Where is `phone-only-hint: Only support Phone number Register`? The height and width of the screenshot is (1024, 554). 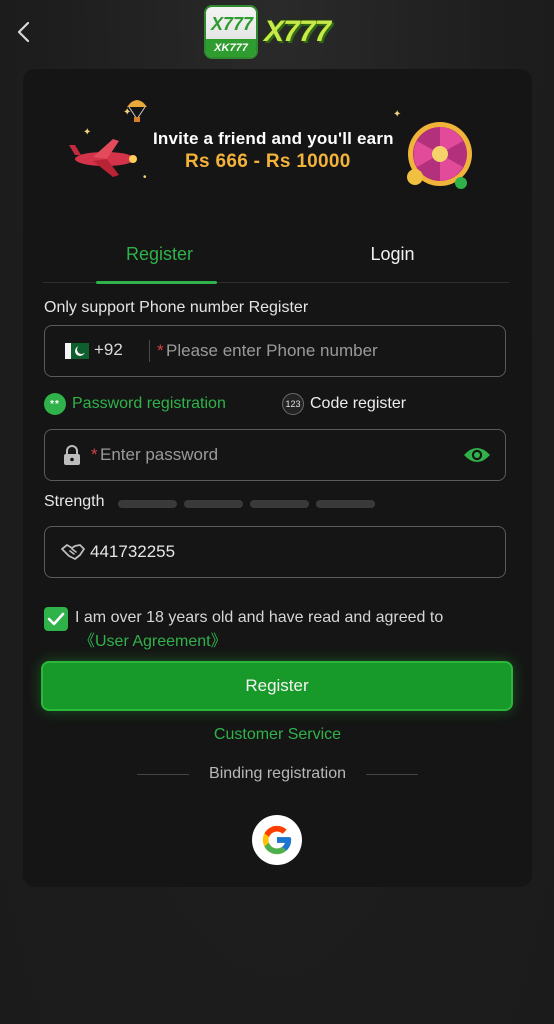 phone-only-hint: Only support Phone number Register is located at coordinates (176, 307).